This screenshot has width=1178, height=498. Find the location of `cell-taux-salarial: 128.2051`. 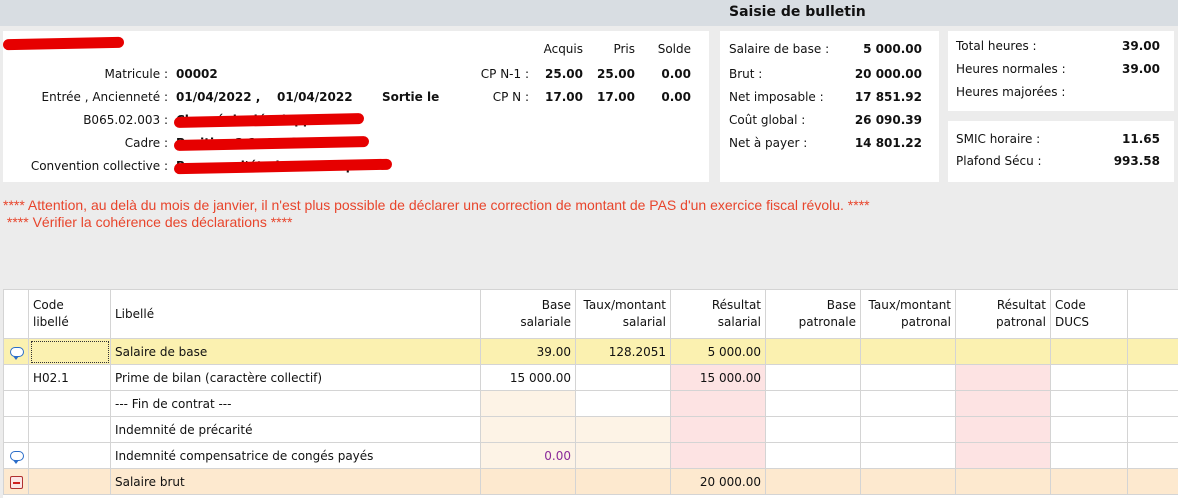

cell-taux-salarial: 128.2051 is located at coordinates (623, 351).